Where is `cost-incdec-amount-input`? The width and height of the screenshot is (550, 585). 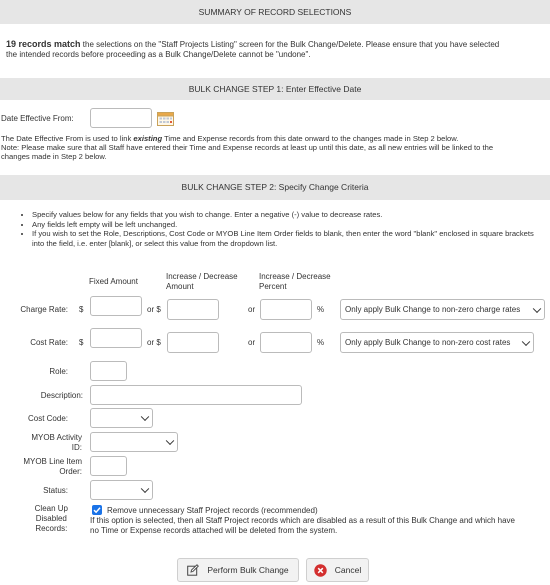 cost-incdec-amount-input is located at coordinates (193, 342).